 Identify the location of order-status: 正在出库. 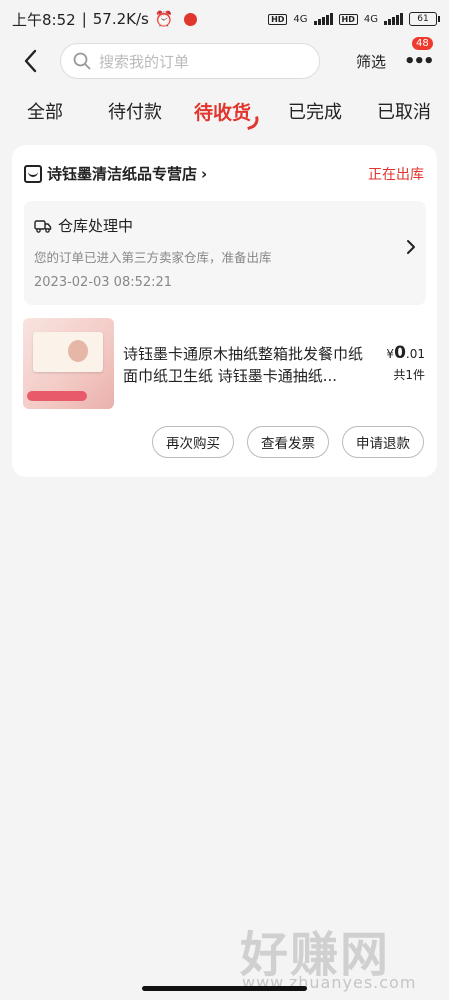
(396, 174).